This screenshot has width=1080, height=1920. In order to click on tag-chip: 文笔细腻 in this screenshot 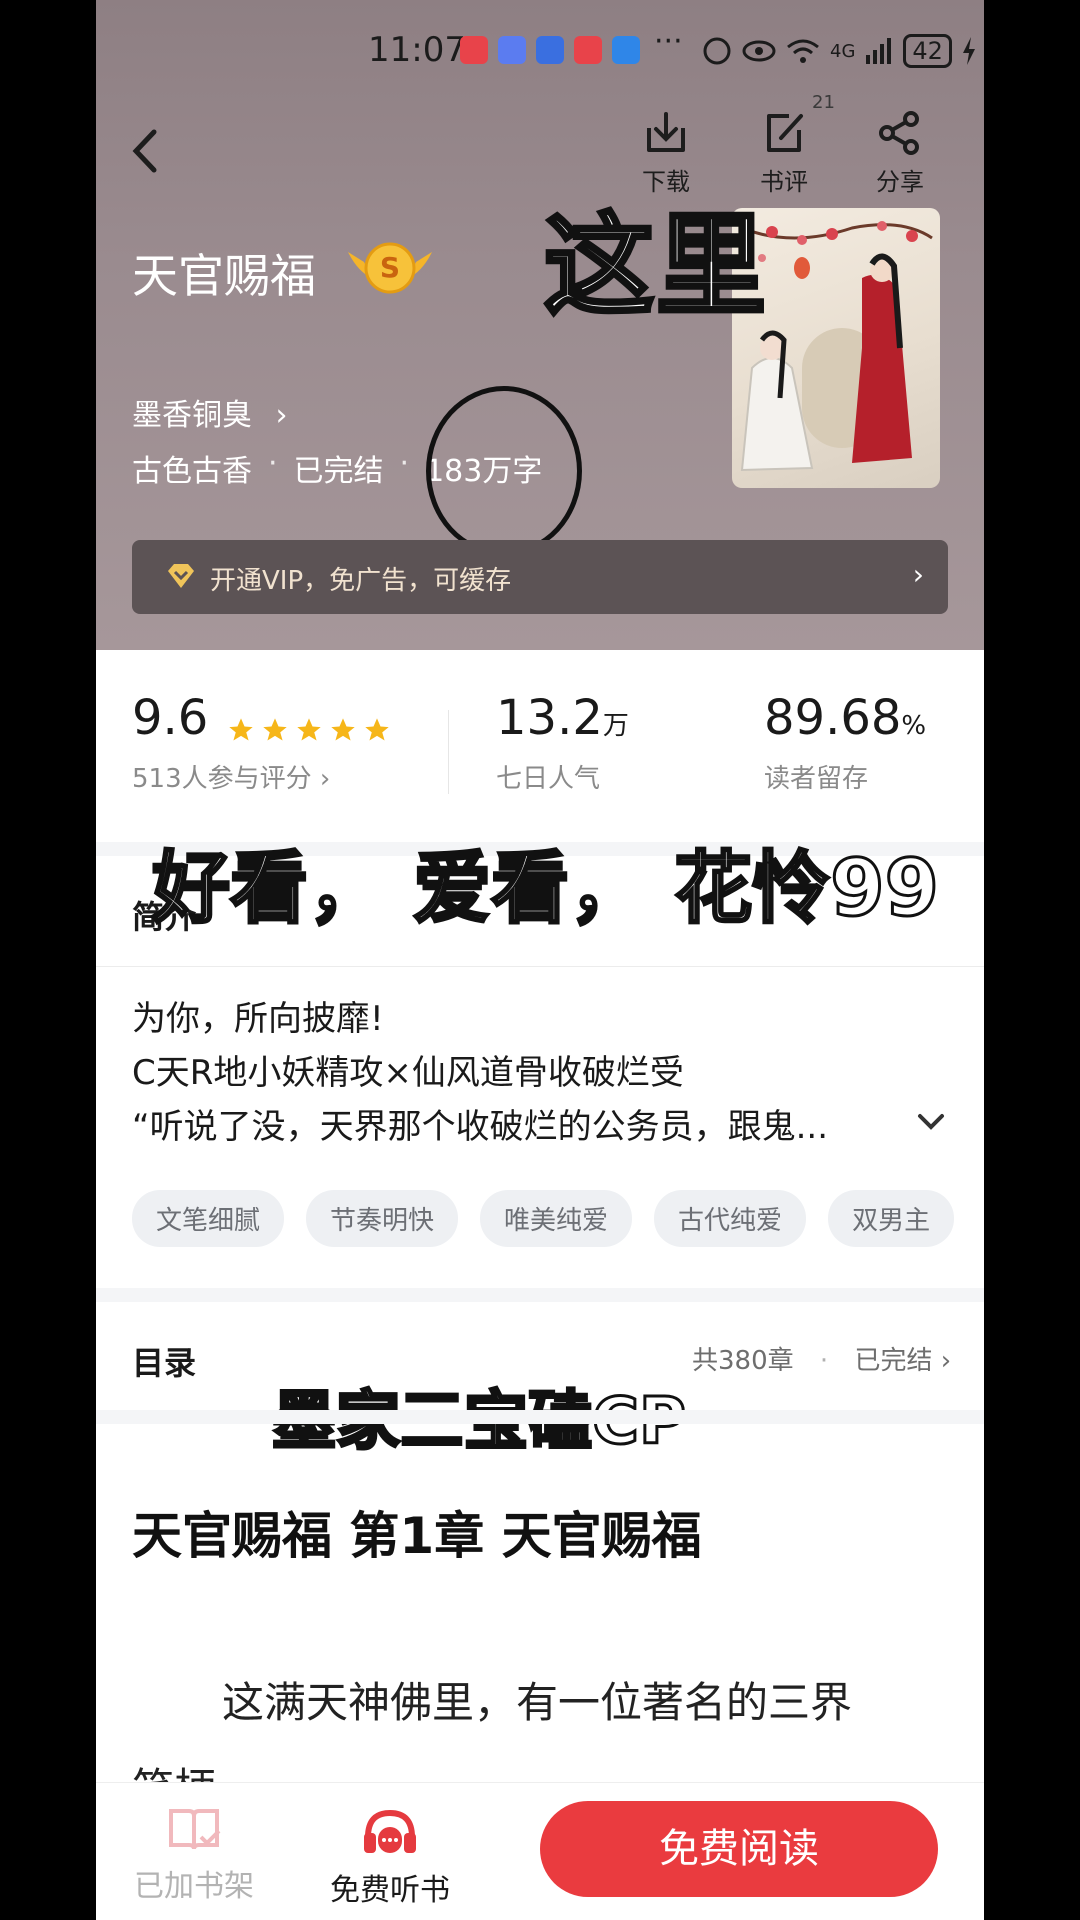, I will do `click(208, 1218)`.